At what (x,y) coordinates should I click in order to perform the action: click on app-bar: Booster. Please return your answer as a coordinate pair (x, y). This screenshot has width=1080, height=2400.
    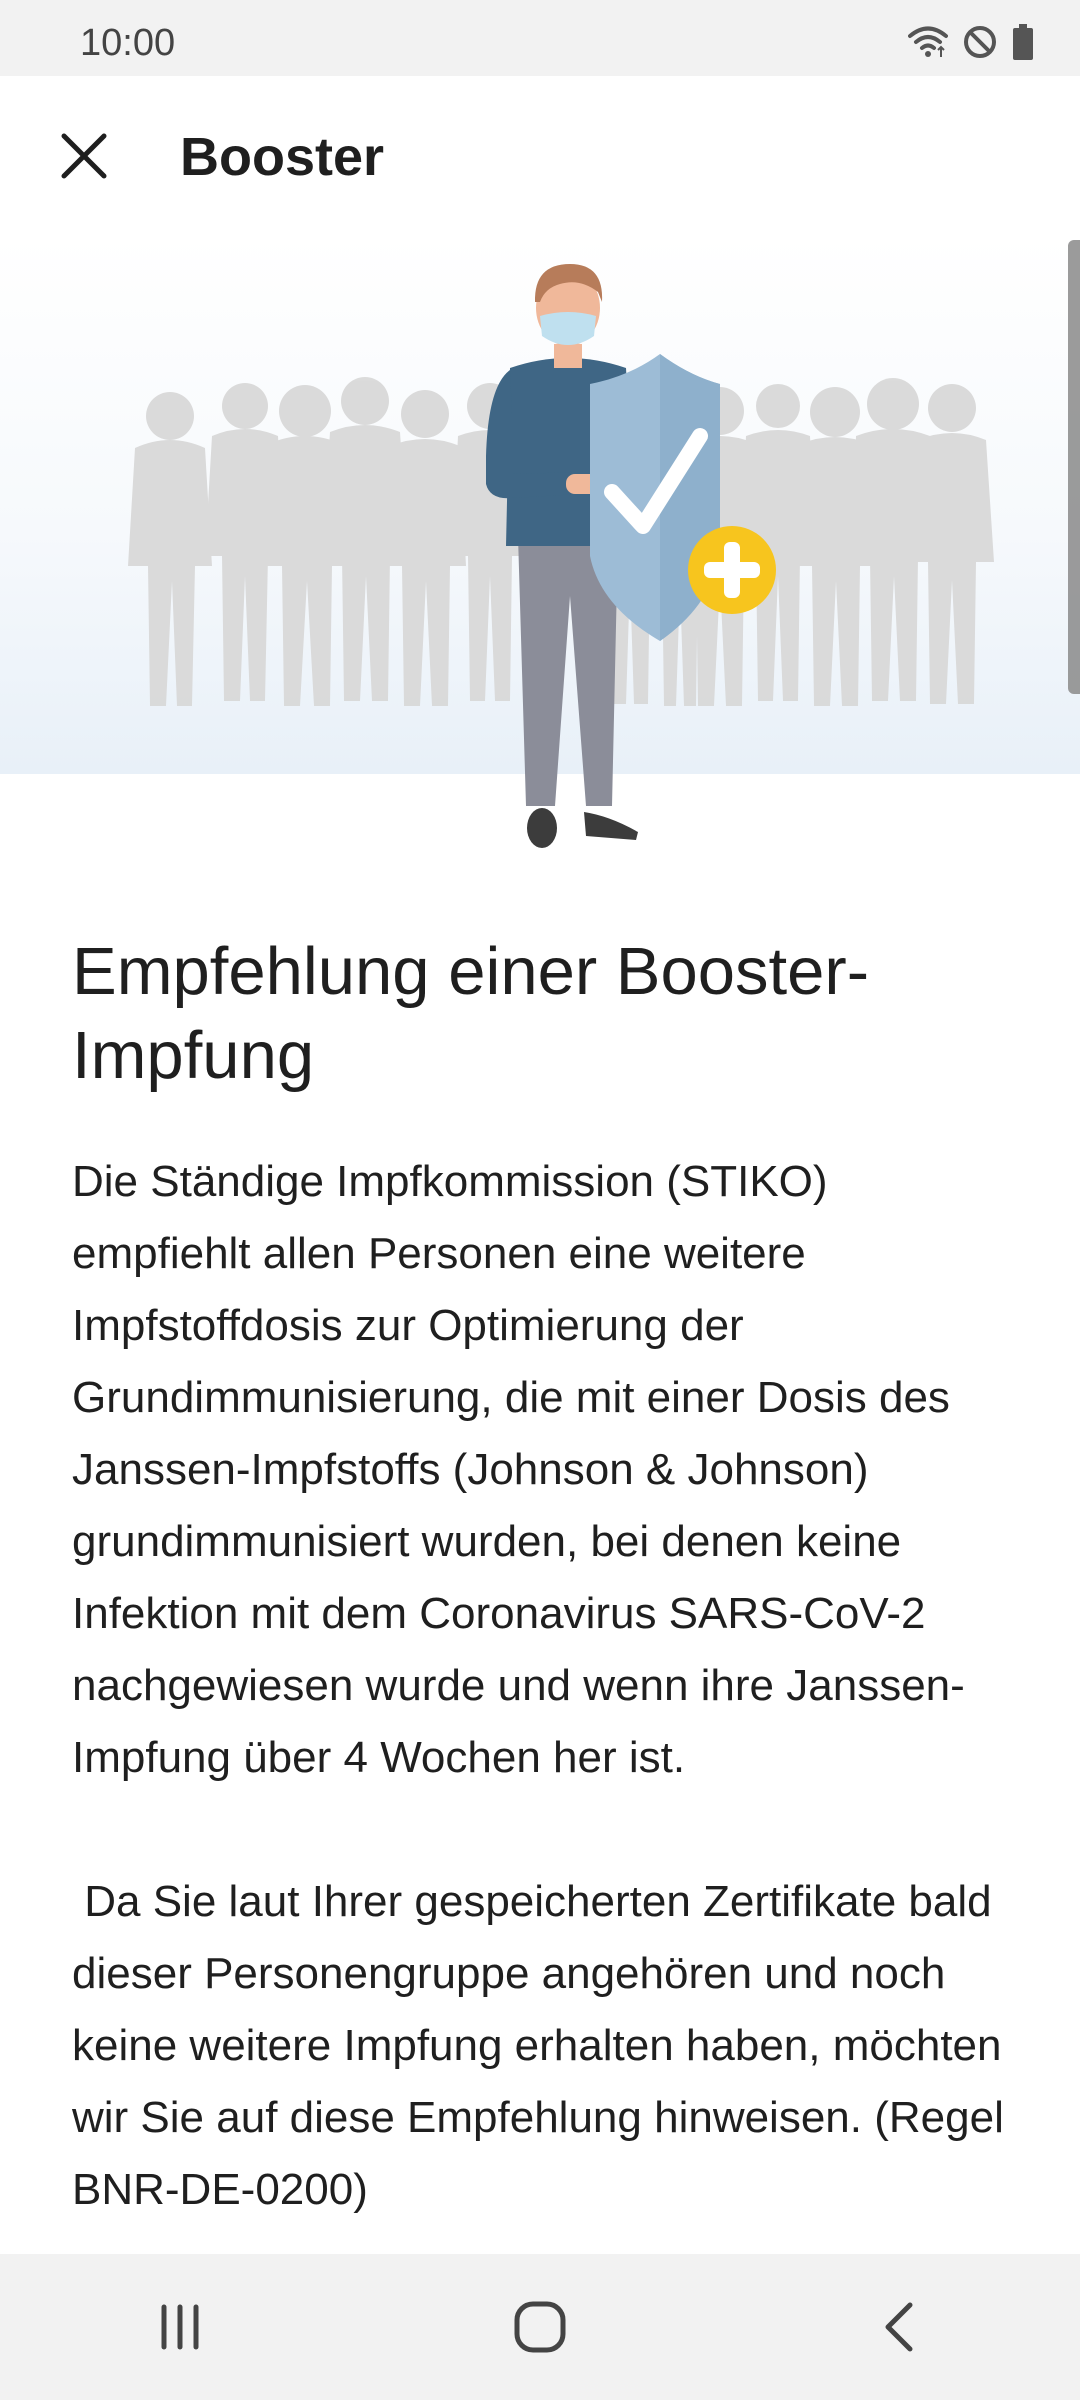
    Looking at the image, I should click on (540, 156).